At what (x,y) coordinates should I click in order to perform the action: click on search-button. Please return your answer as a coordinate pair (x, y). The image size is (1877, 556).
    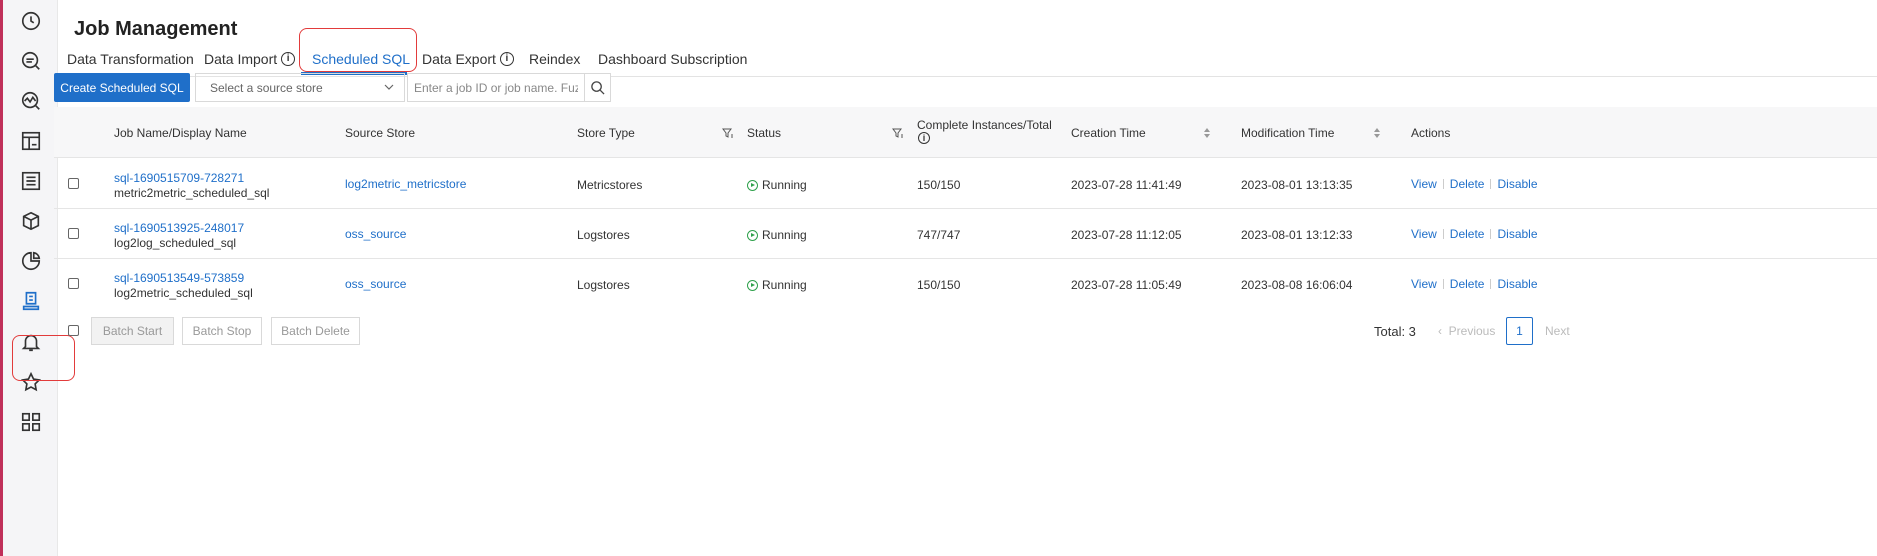
    Looking at the image, I should click on (598, 87).